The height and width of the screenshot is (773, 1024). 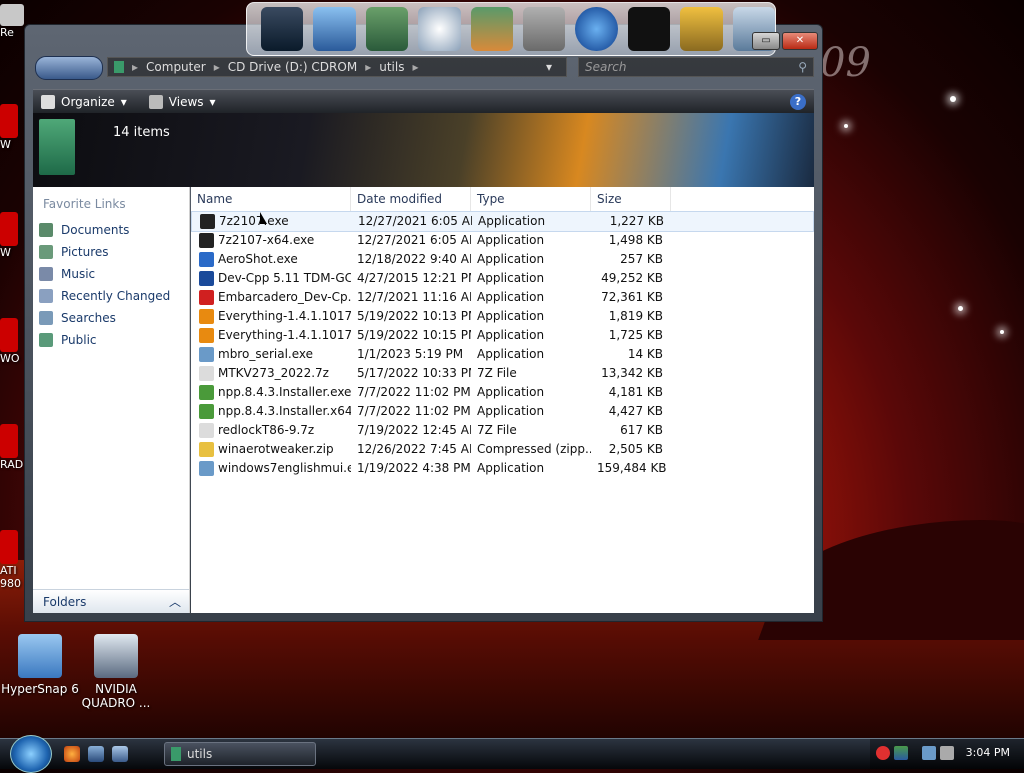 What do you see at coordinates (632, 278) in the screenshot?
I see `file-size: 49,252 KB` at bounding box center [632, 278].